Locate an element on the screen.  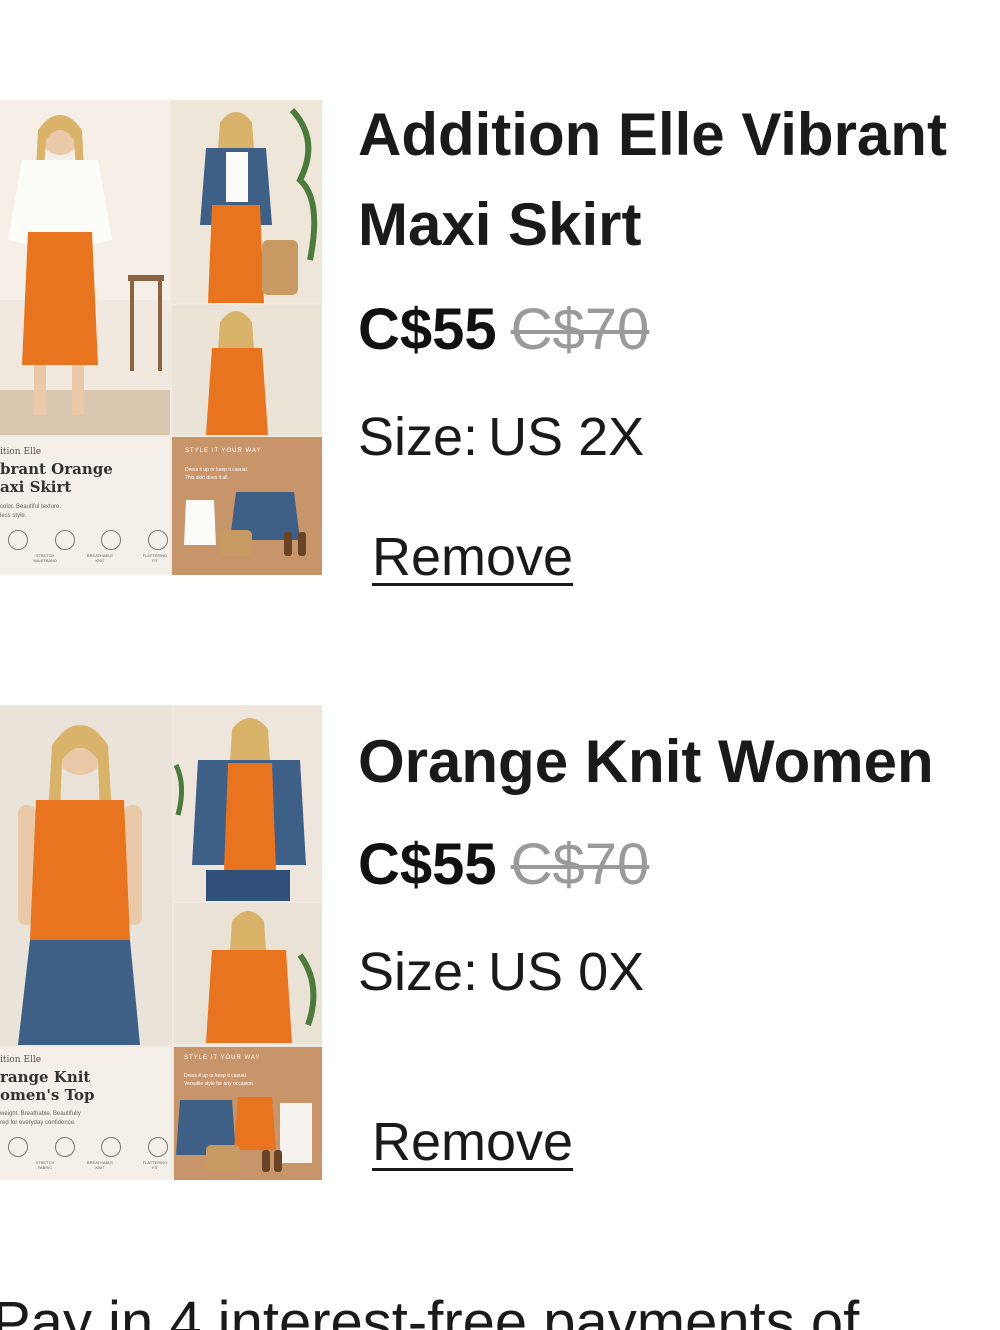
product-title-line-1: Addition Elle Vibrant is located at coordinates (652, 134).